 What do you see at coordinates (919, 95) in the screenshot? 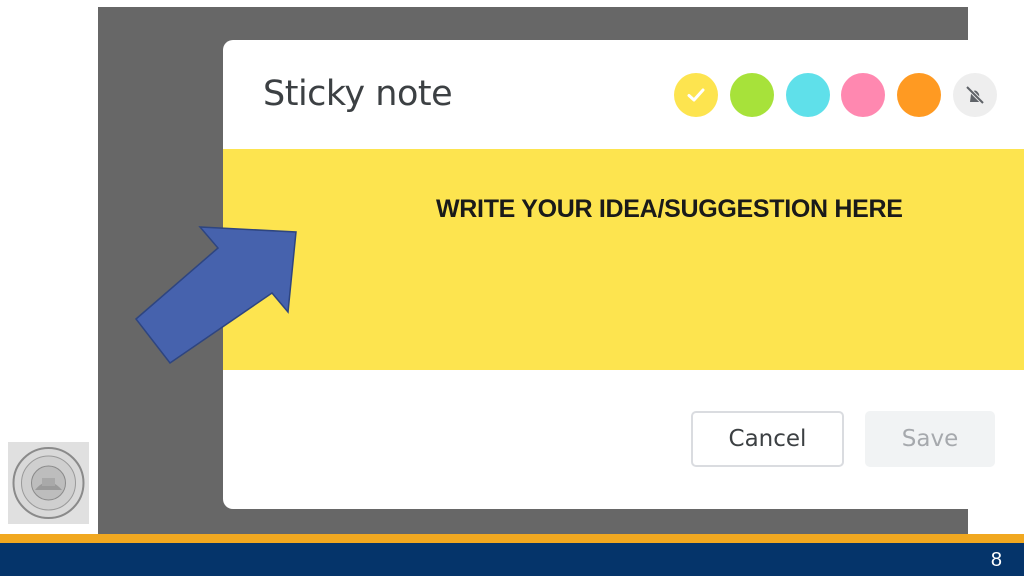
I see `color-swatch-orange` at bounding box center [919, 95].